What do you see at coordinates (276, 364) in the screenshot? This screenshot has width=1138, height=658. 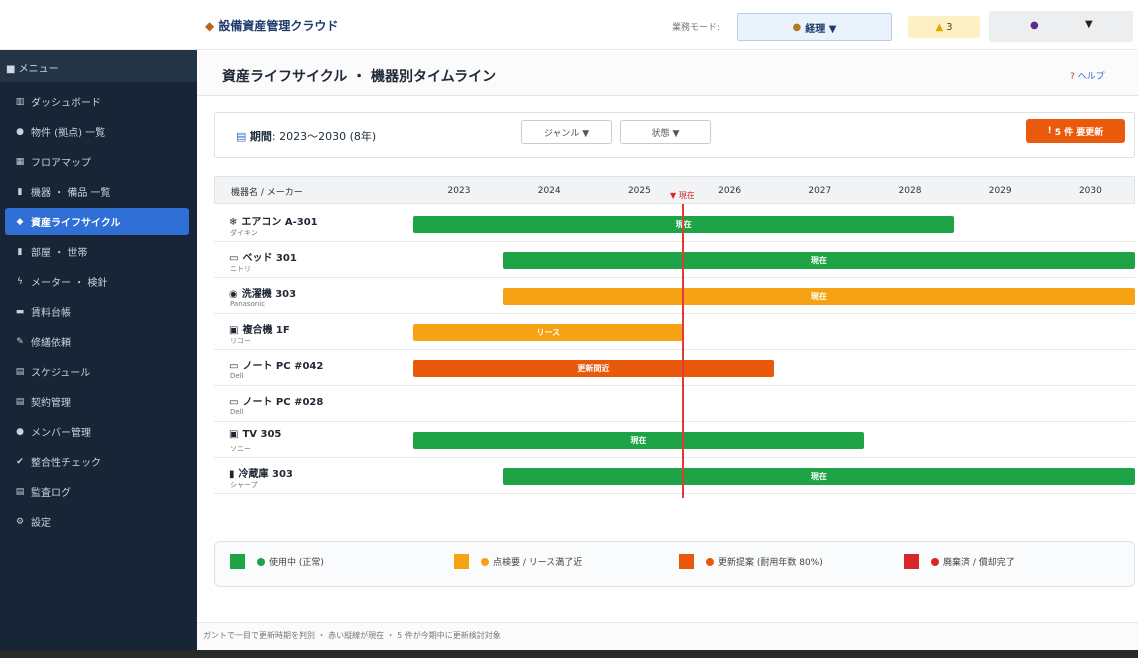 I see `equipment-name: ▭ ノート PC #042` at bounding box center [276, 364].